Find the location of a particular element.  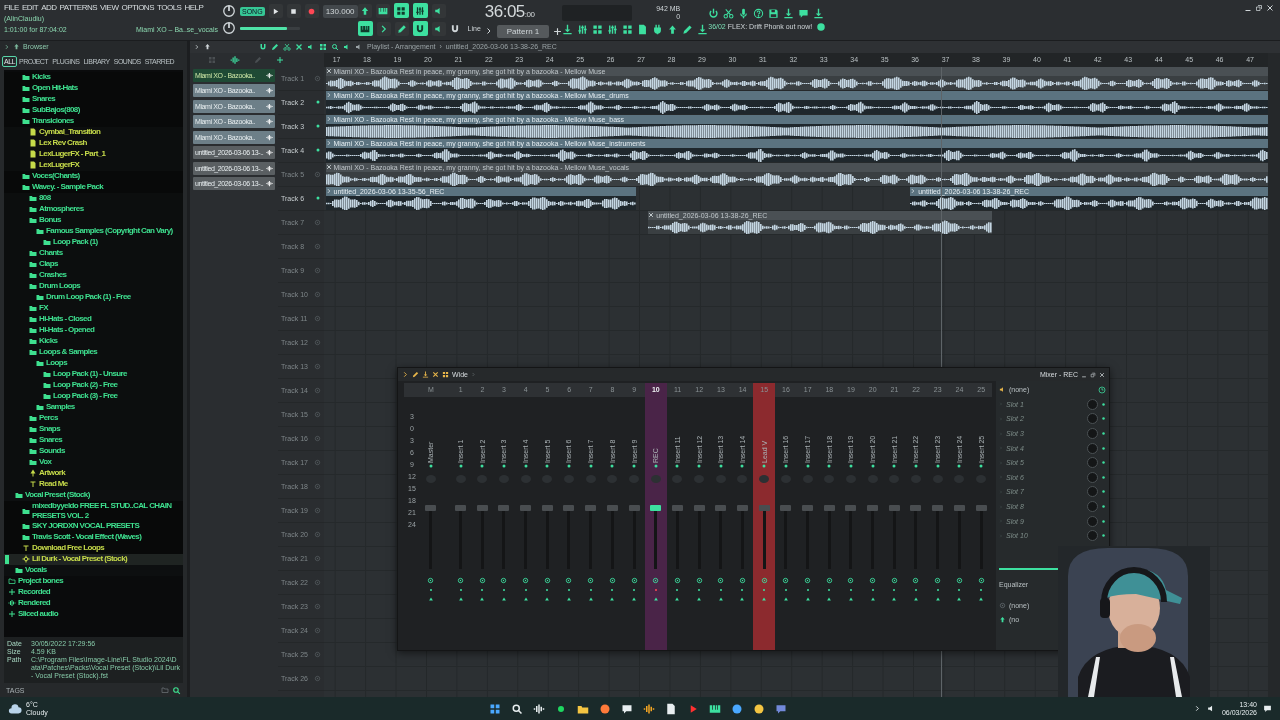

sliders-icon is located at coordinates (583, 29).